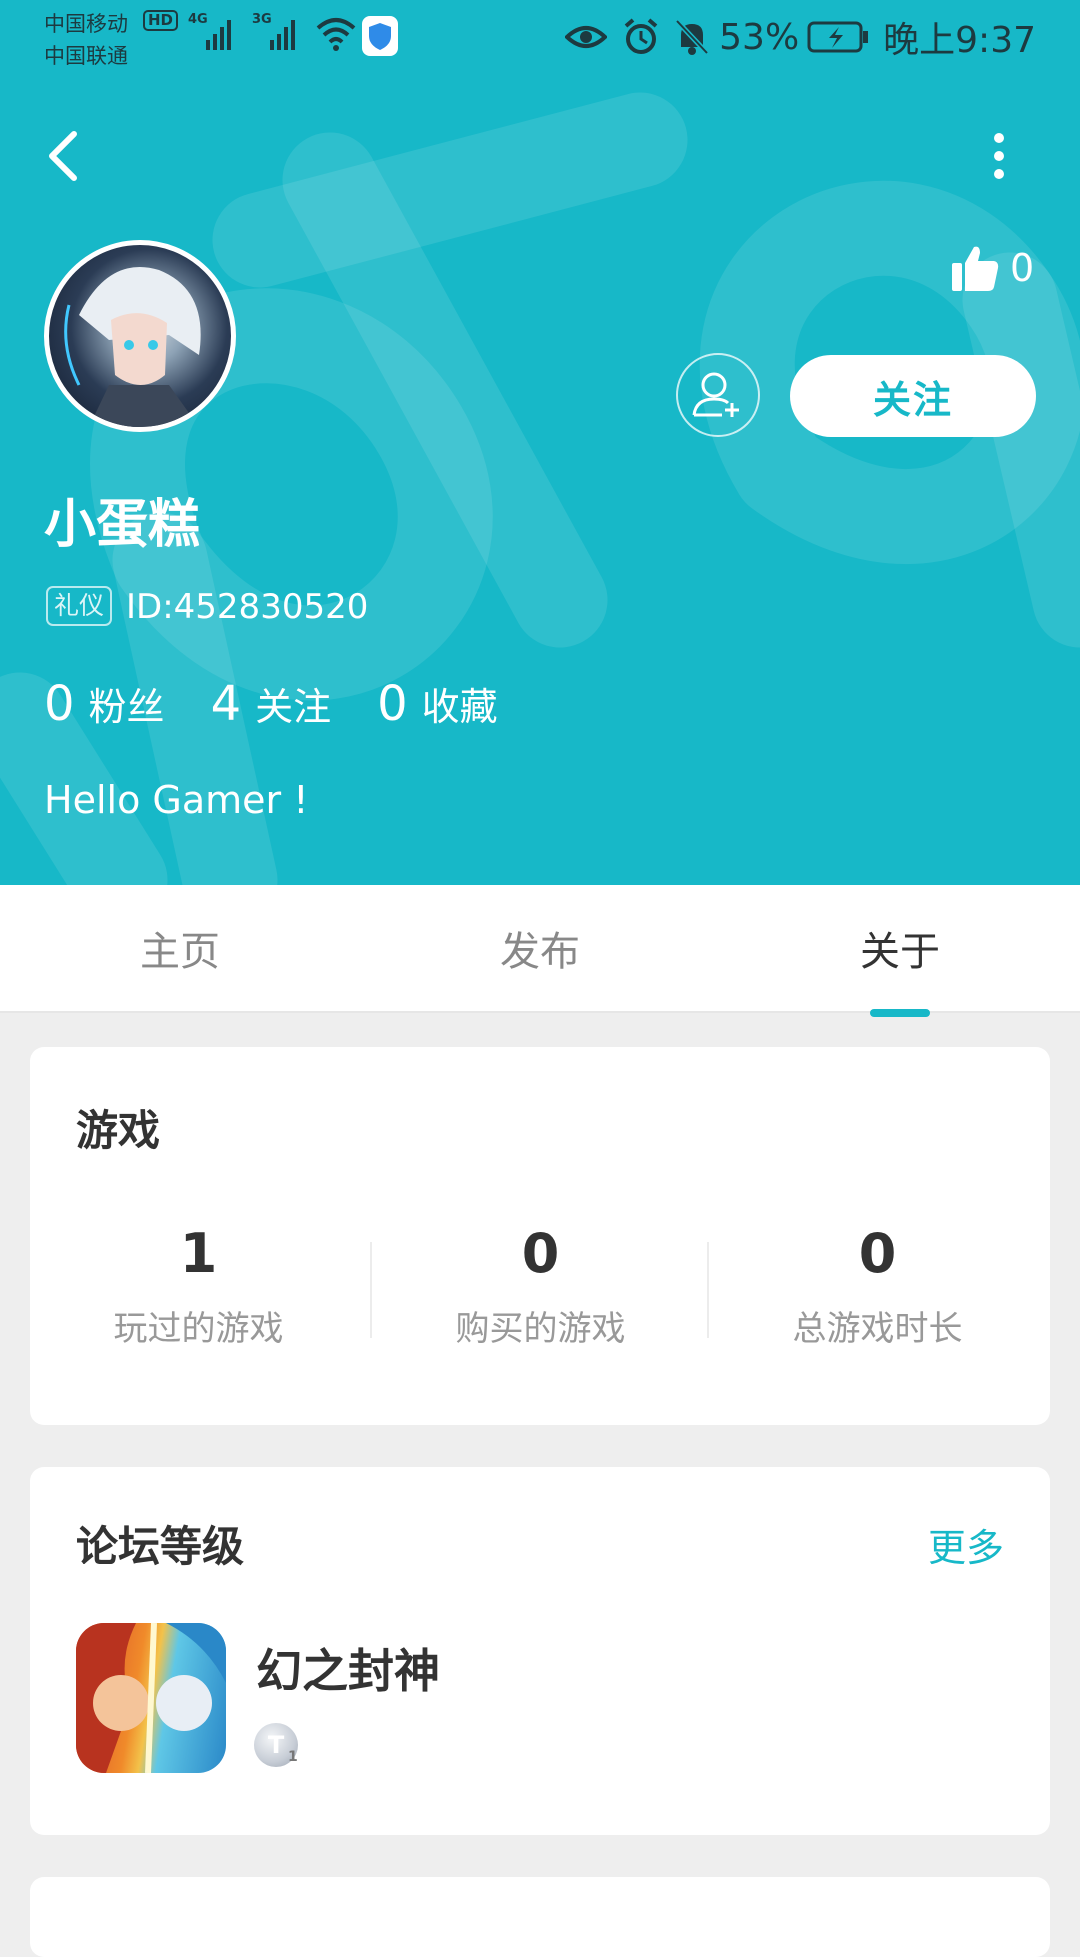 The image size is (1080, 1957). What do you see at coordinates (959, 40) in the screenshot?
I see `clock: 晚上9:37` at bounding box center [959, 40].